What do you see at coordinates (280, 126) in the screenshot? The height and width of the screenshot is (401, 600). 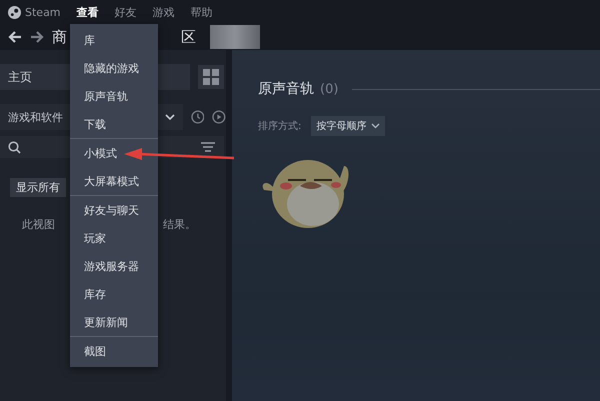 I see `sort-label: 排序方式:` at bounding box center [280, 126].